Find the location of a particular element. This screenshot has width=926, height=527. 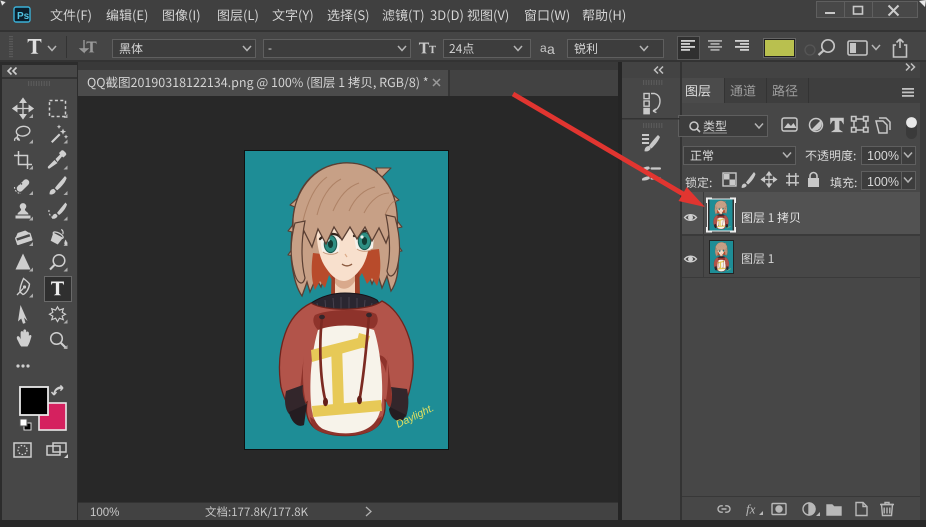

svg-text: fx is located at coordinates (751, 509).